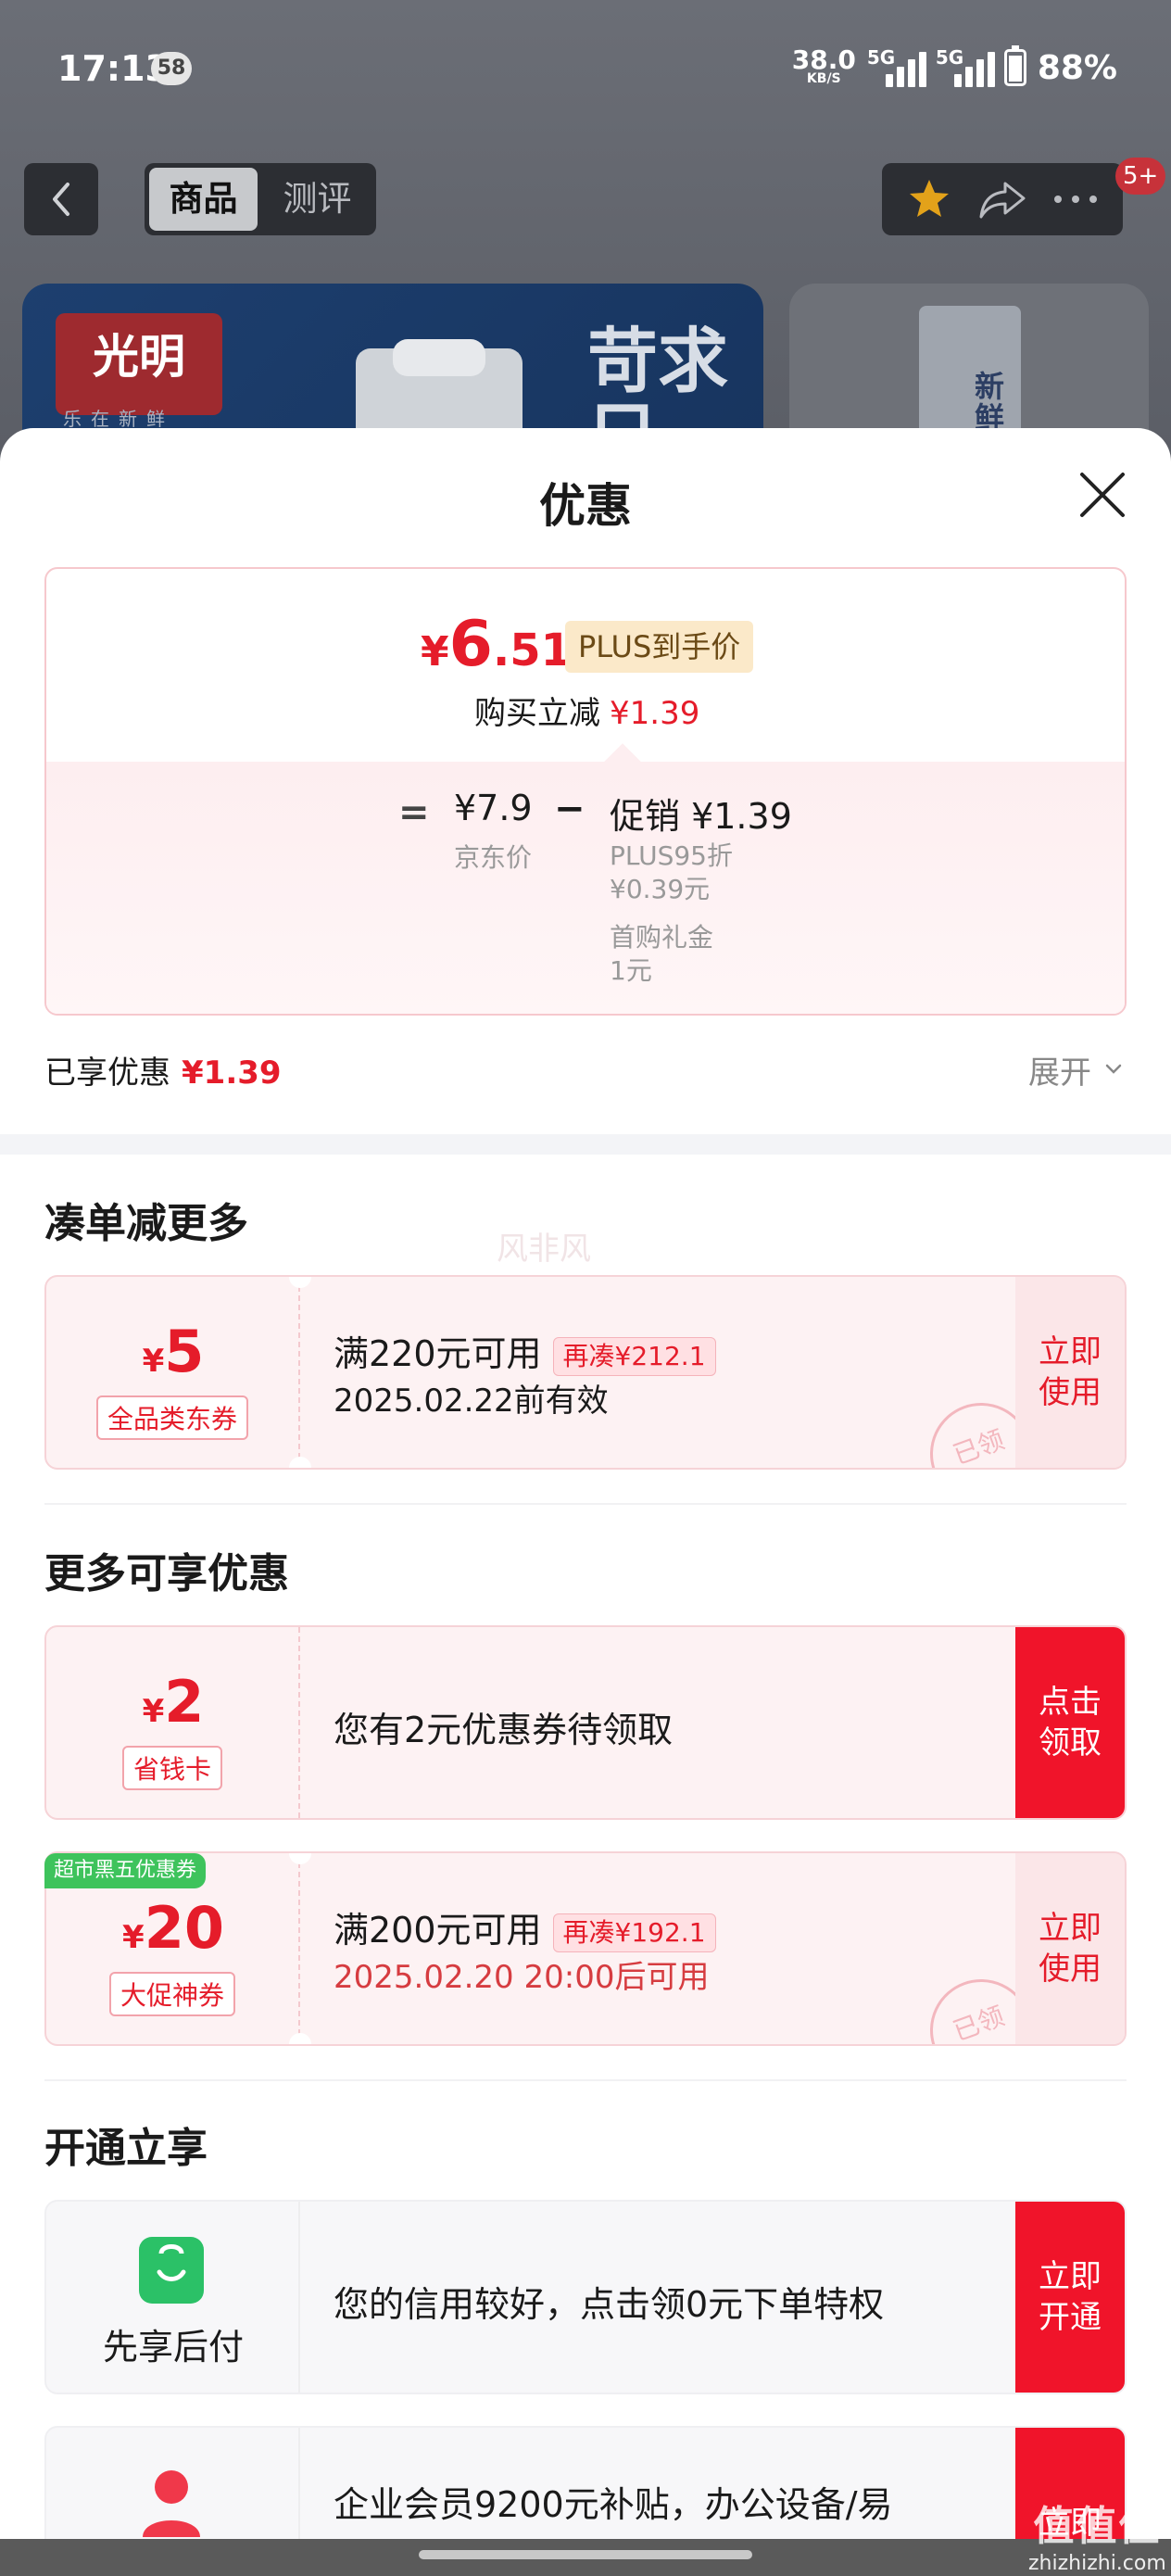  Describe the element at coordinates (990, 402) in the screenshot. I see `side-box-text: 新鲜` at that location.